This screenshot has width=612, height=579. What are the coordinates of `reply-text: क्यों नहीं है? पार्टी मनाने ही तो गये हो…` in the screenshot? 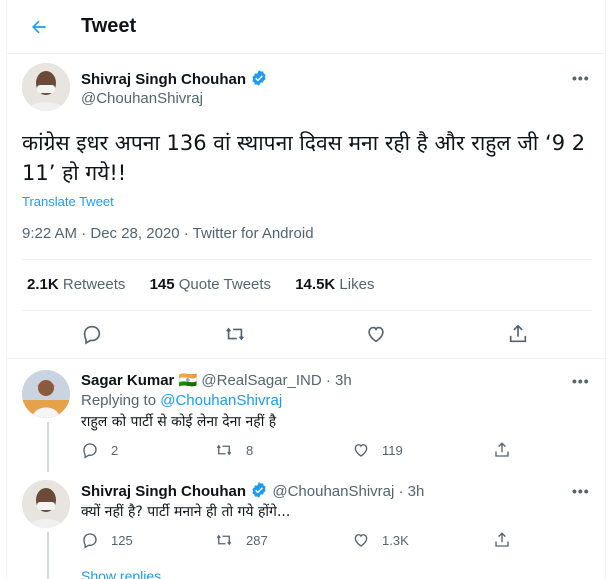 It's located at (186, 512).